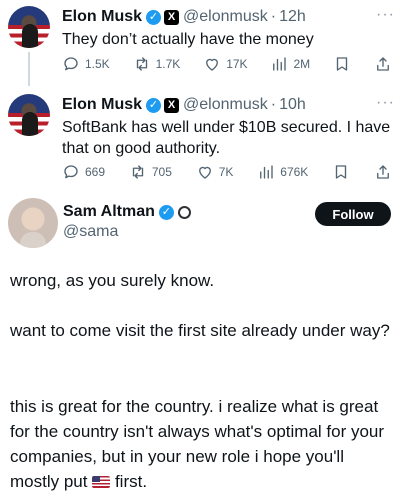 Image resolution: width=405 pixels, height=499 pixels. I want to click on like-button: 17K, so click(225, 64).